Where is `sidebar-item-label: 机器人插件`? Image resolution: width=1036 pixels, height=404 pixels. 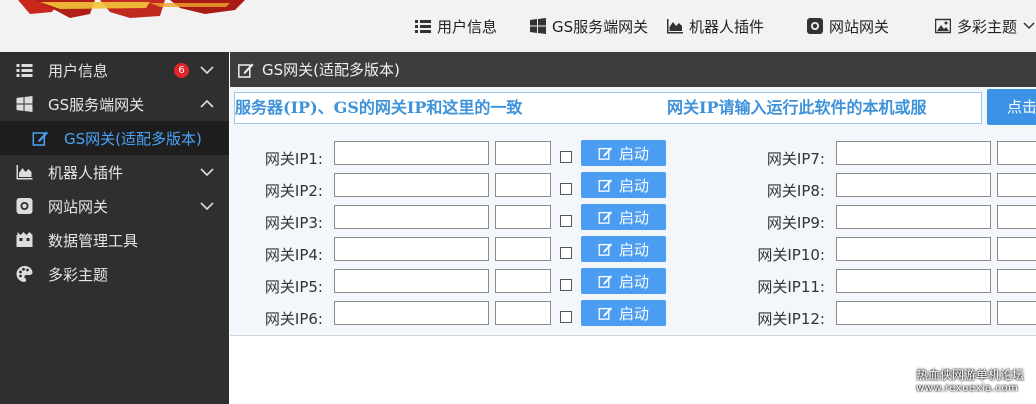
sidebar-item-label: 机器人插件 is located at coordinates (86, 172).